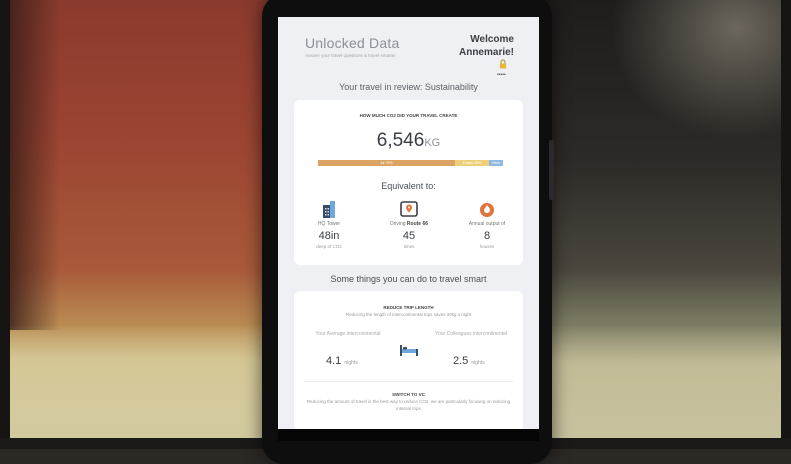  What do you see at coordinates (409, 236) in the screenshot?
I see `equivalent-value: 45` at bounding box center [409, 236].